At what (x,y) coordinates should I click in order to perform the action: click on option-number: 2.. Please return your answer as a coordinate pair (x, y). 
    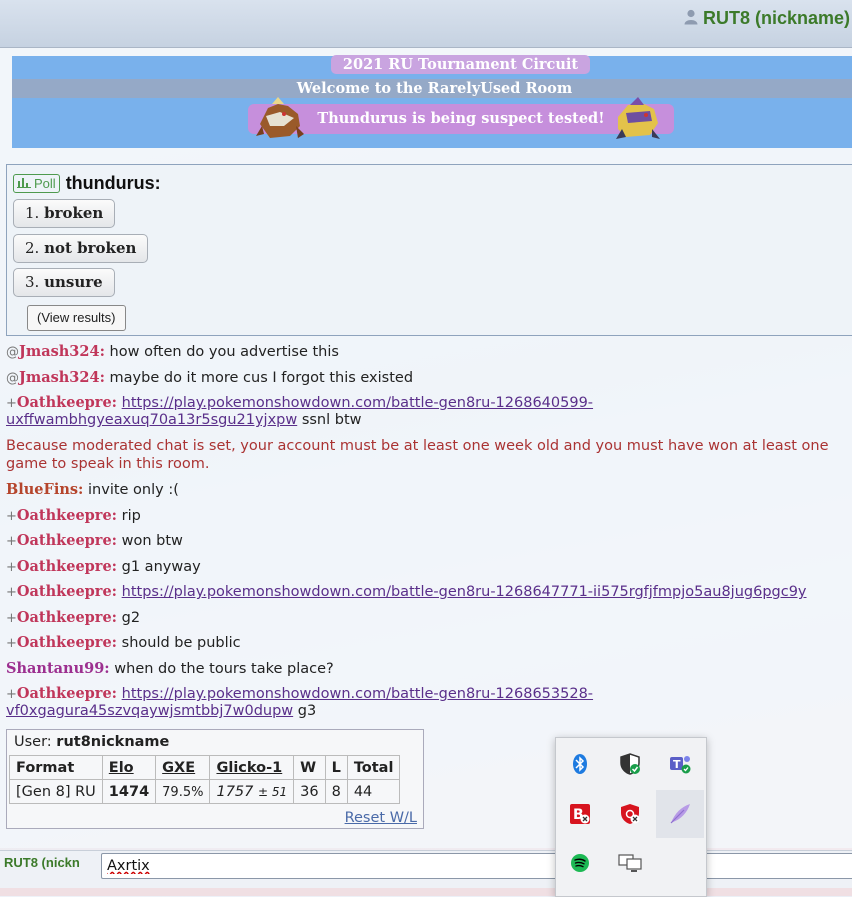
    Looking at the image, I should click on (32, 248).